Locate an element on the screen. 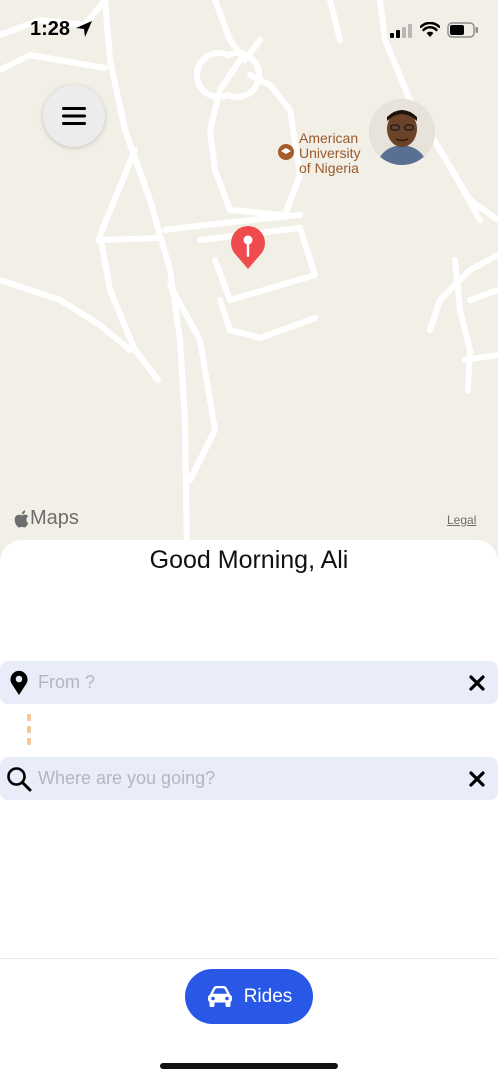 This screenshot has height=1080, width=498. profile-avatar is located at coordinates (402, 132).